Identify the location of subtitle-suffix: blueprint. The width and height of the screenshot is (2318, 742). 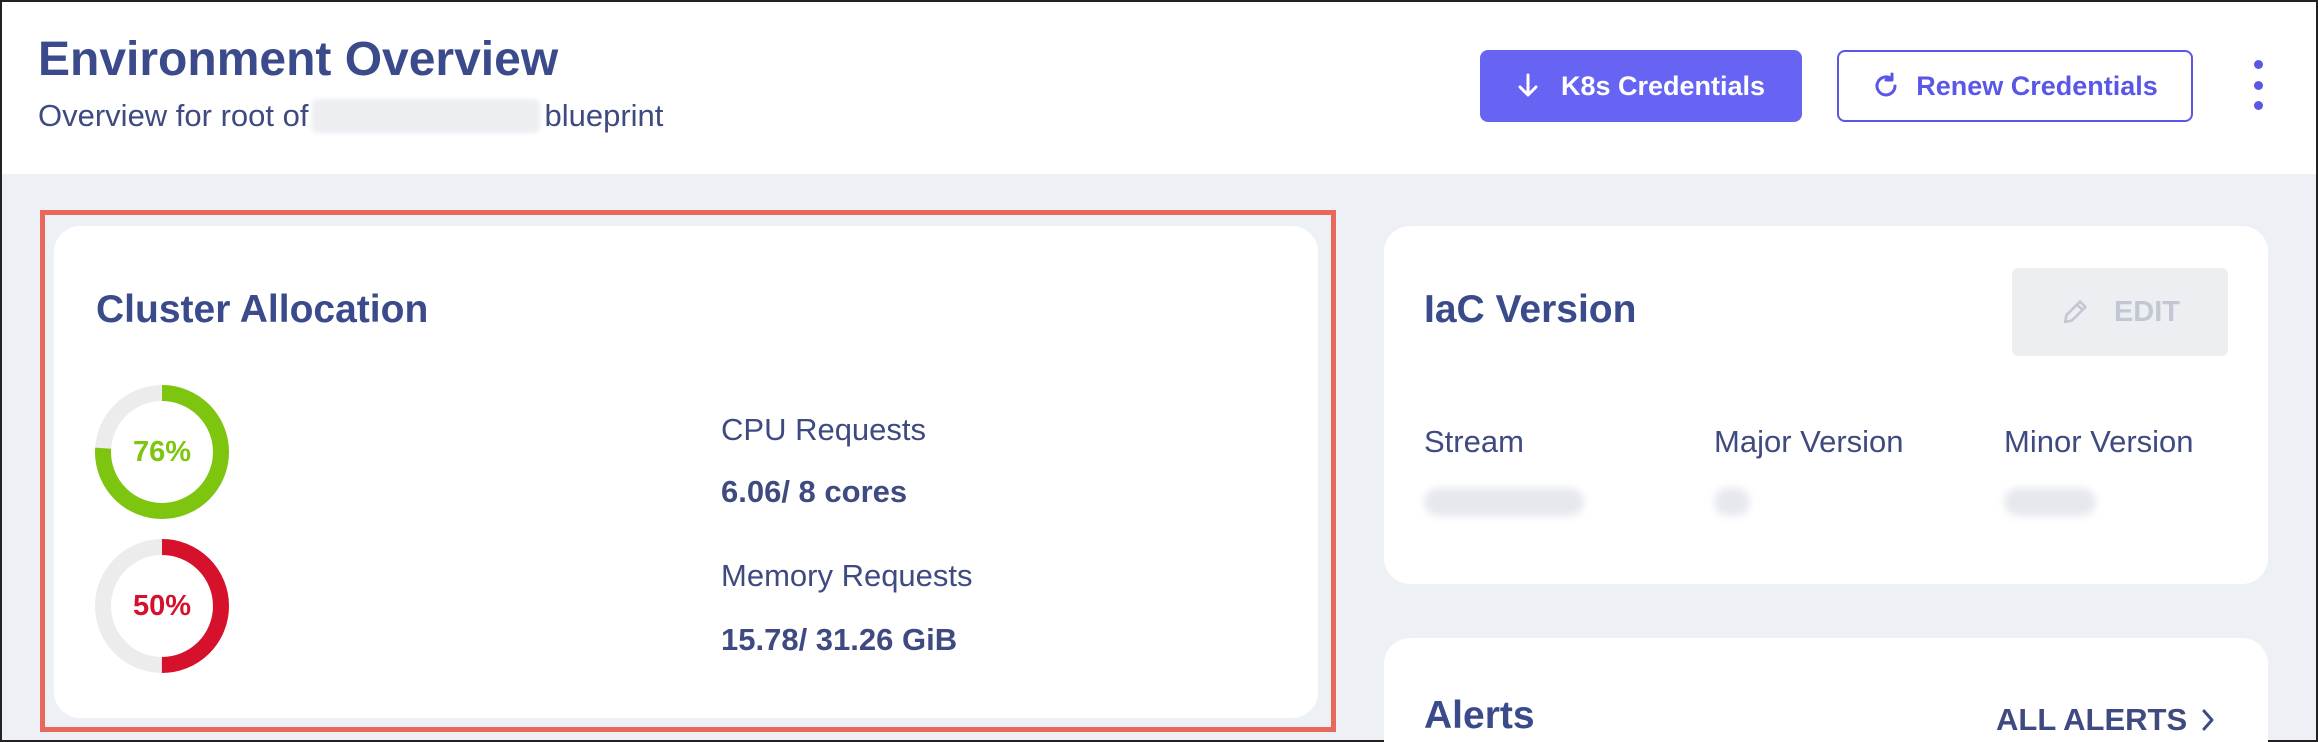
(604, 115).